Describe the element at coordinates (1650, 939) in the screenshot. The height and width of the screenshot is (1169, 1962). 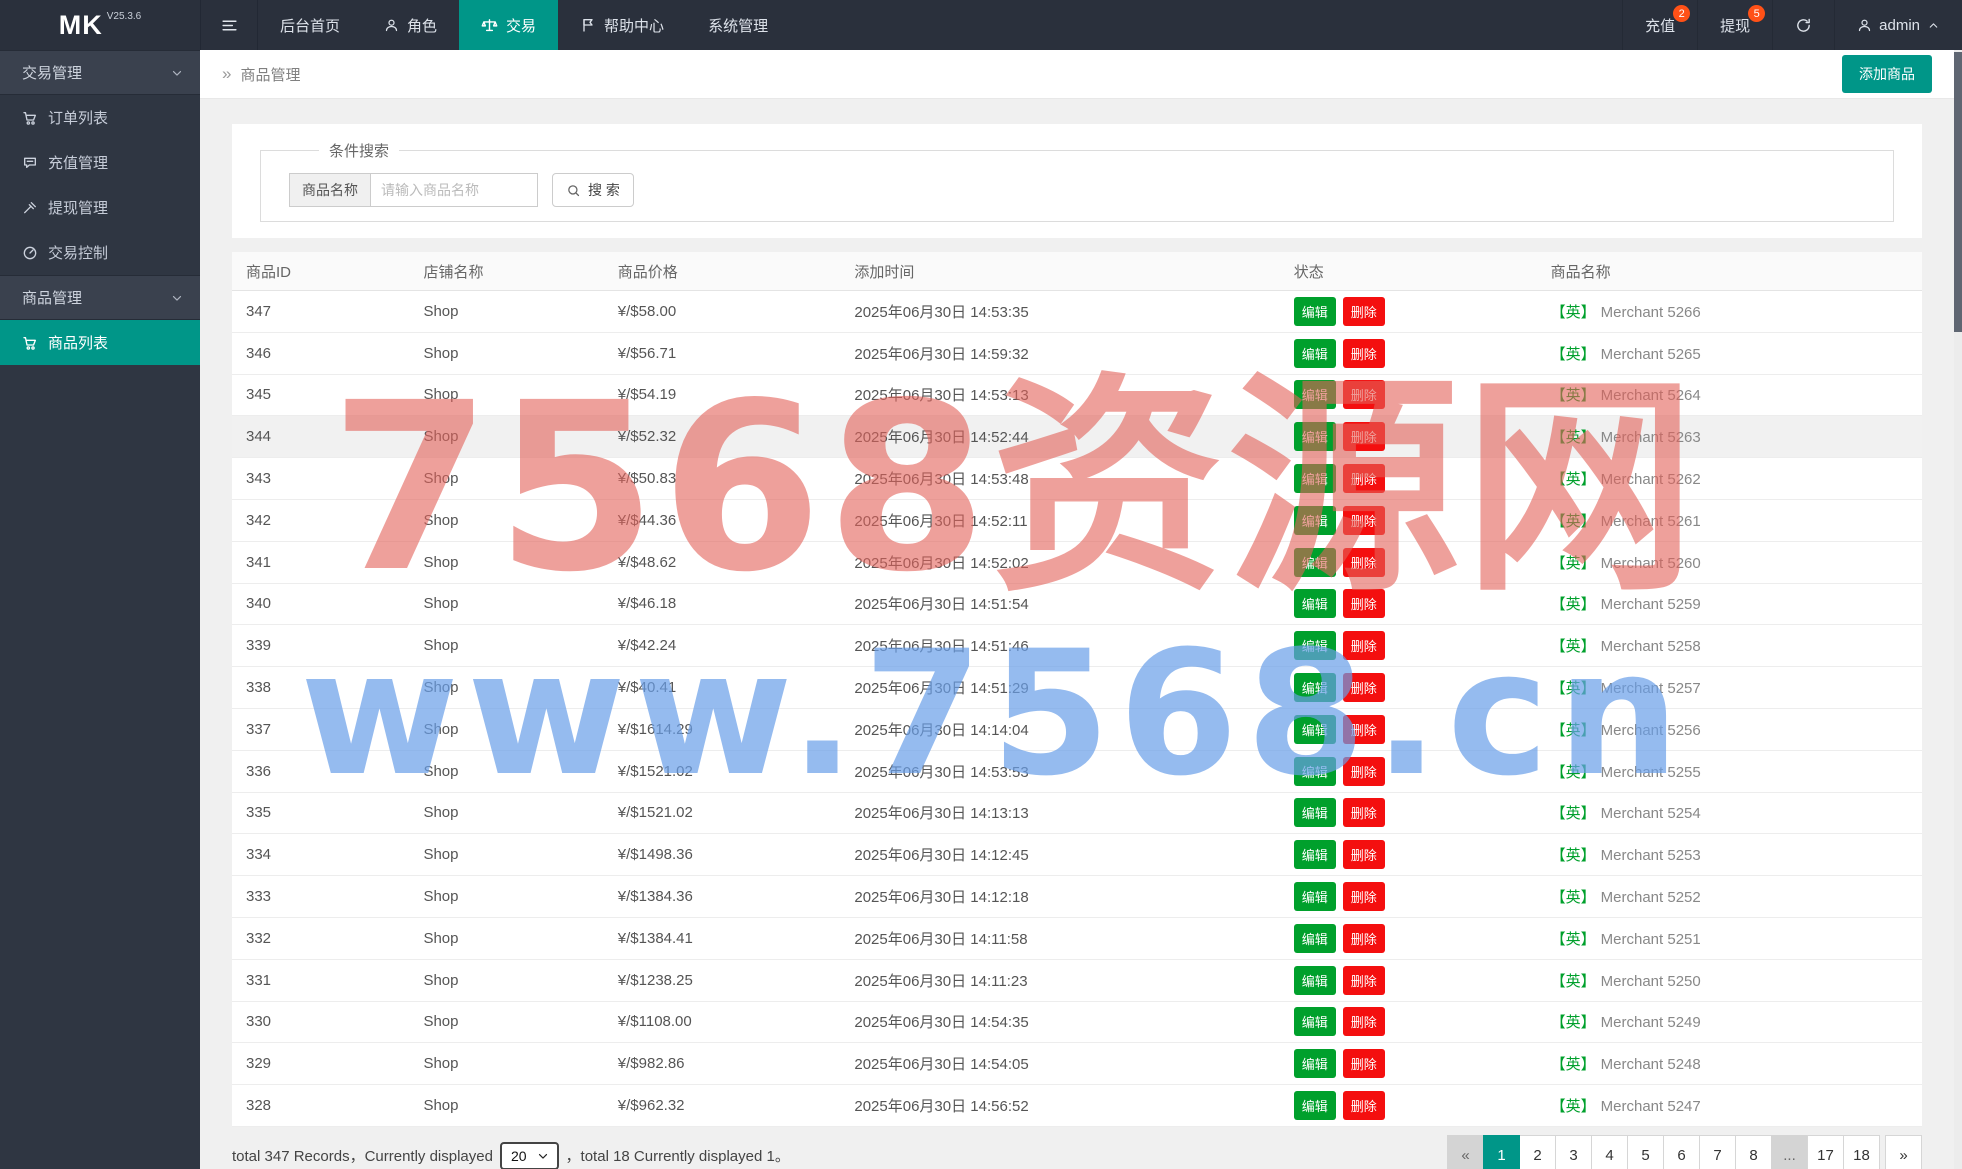
I see `product-name-text: Merchant 5251` at that location.